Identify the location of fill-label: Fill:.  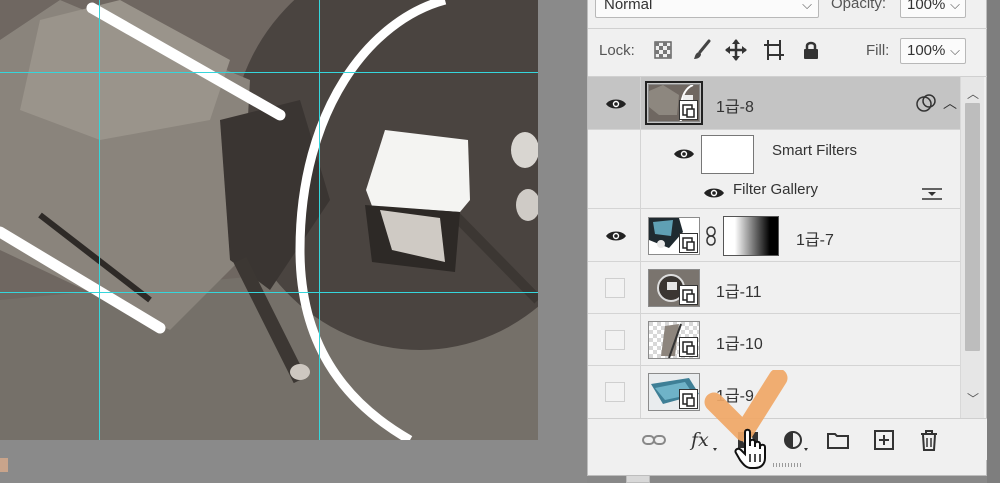
(878, 50).